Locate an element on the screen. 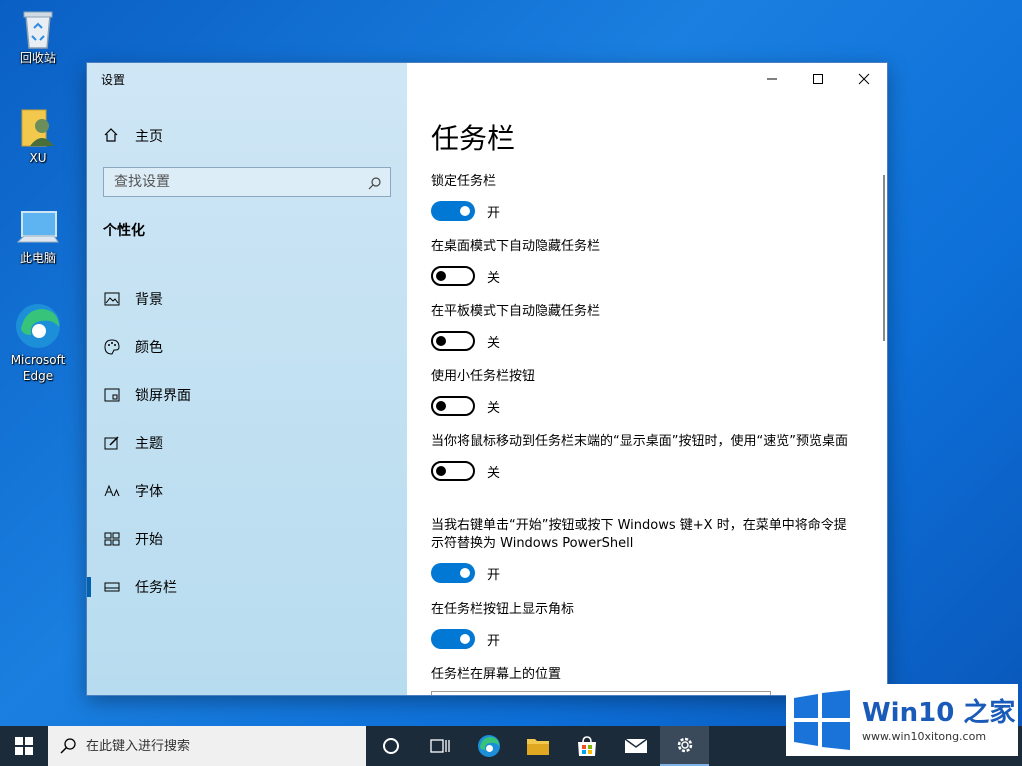 The width and height of the screenshot is (1022, 766). maximize-icon is located at coordinates (818, 79).